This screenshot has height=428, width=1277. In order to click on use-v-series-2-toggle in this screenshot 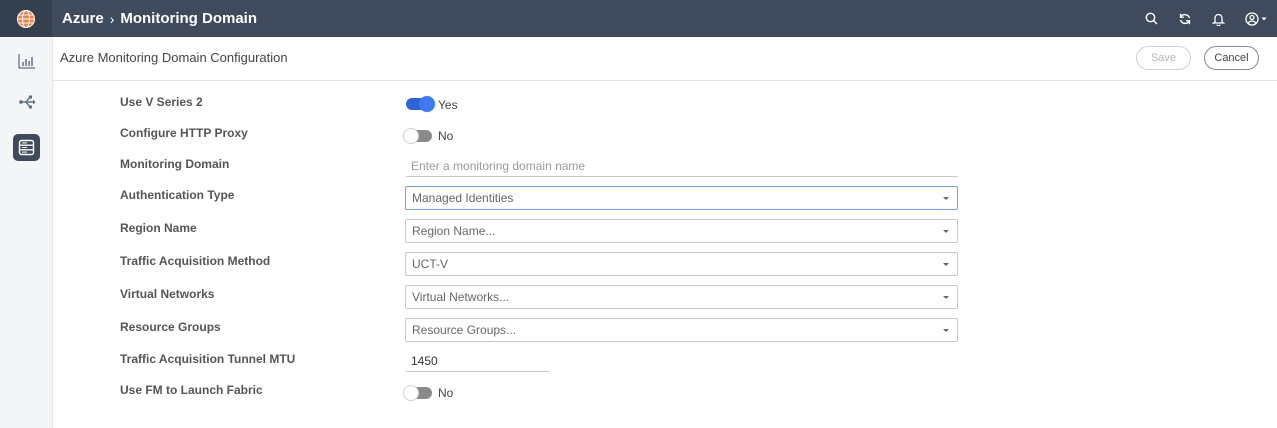, I will do `click(420, 104)`.